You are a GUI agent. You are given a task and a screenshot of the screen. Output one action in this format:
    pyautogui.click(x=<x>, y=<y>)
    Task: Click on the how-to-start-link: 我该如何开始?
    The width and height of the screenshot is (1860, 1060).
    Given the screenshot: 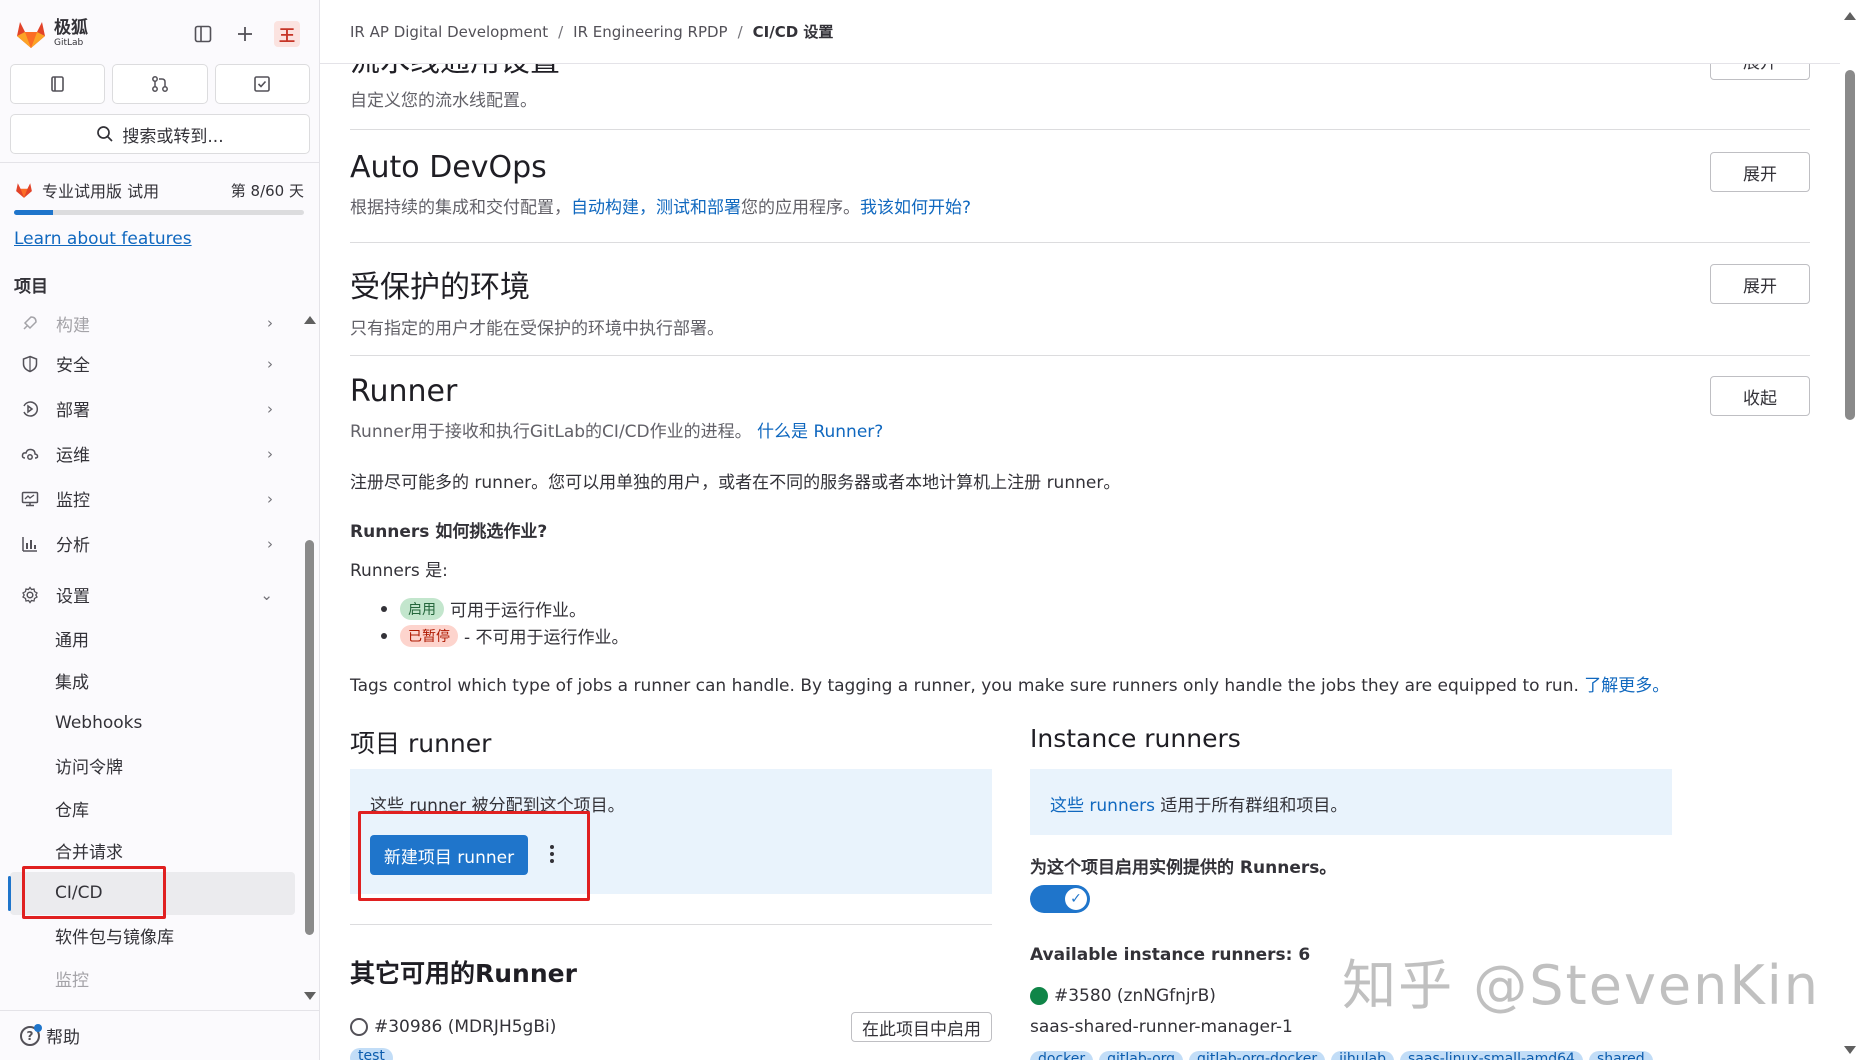 What is the action you would take?
    pyautogui.click(x=915, y=208)
    